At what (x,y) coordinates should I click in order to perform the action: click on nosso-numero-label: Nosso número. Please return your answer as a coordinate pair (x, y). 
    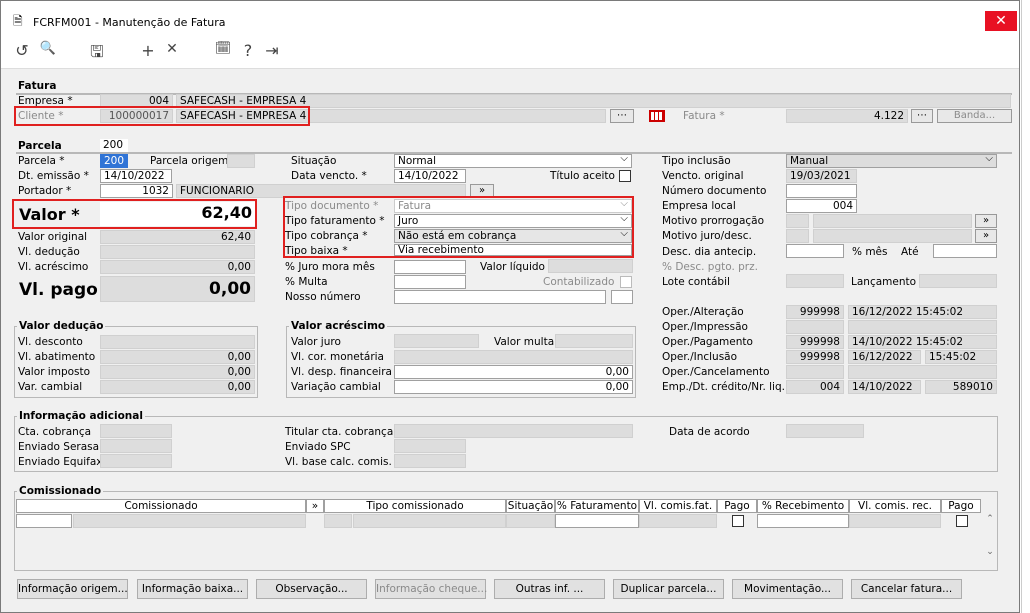
    Looking at the image, I should click on (323, 297).